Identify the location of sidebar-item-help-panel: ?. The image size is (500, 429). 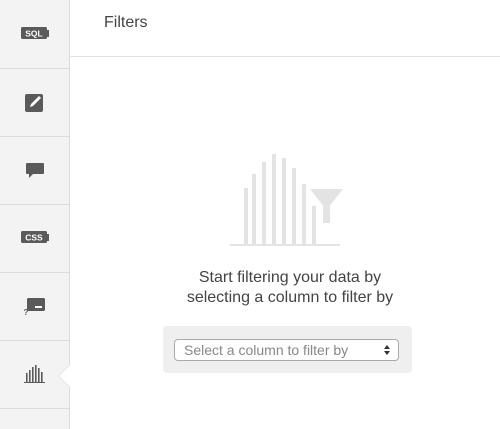
(34, 306).